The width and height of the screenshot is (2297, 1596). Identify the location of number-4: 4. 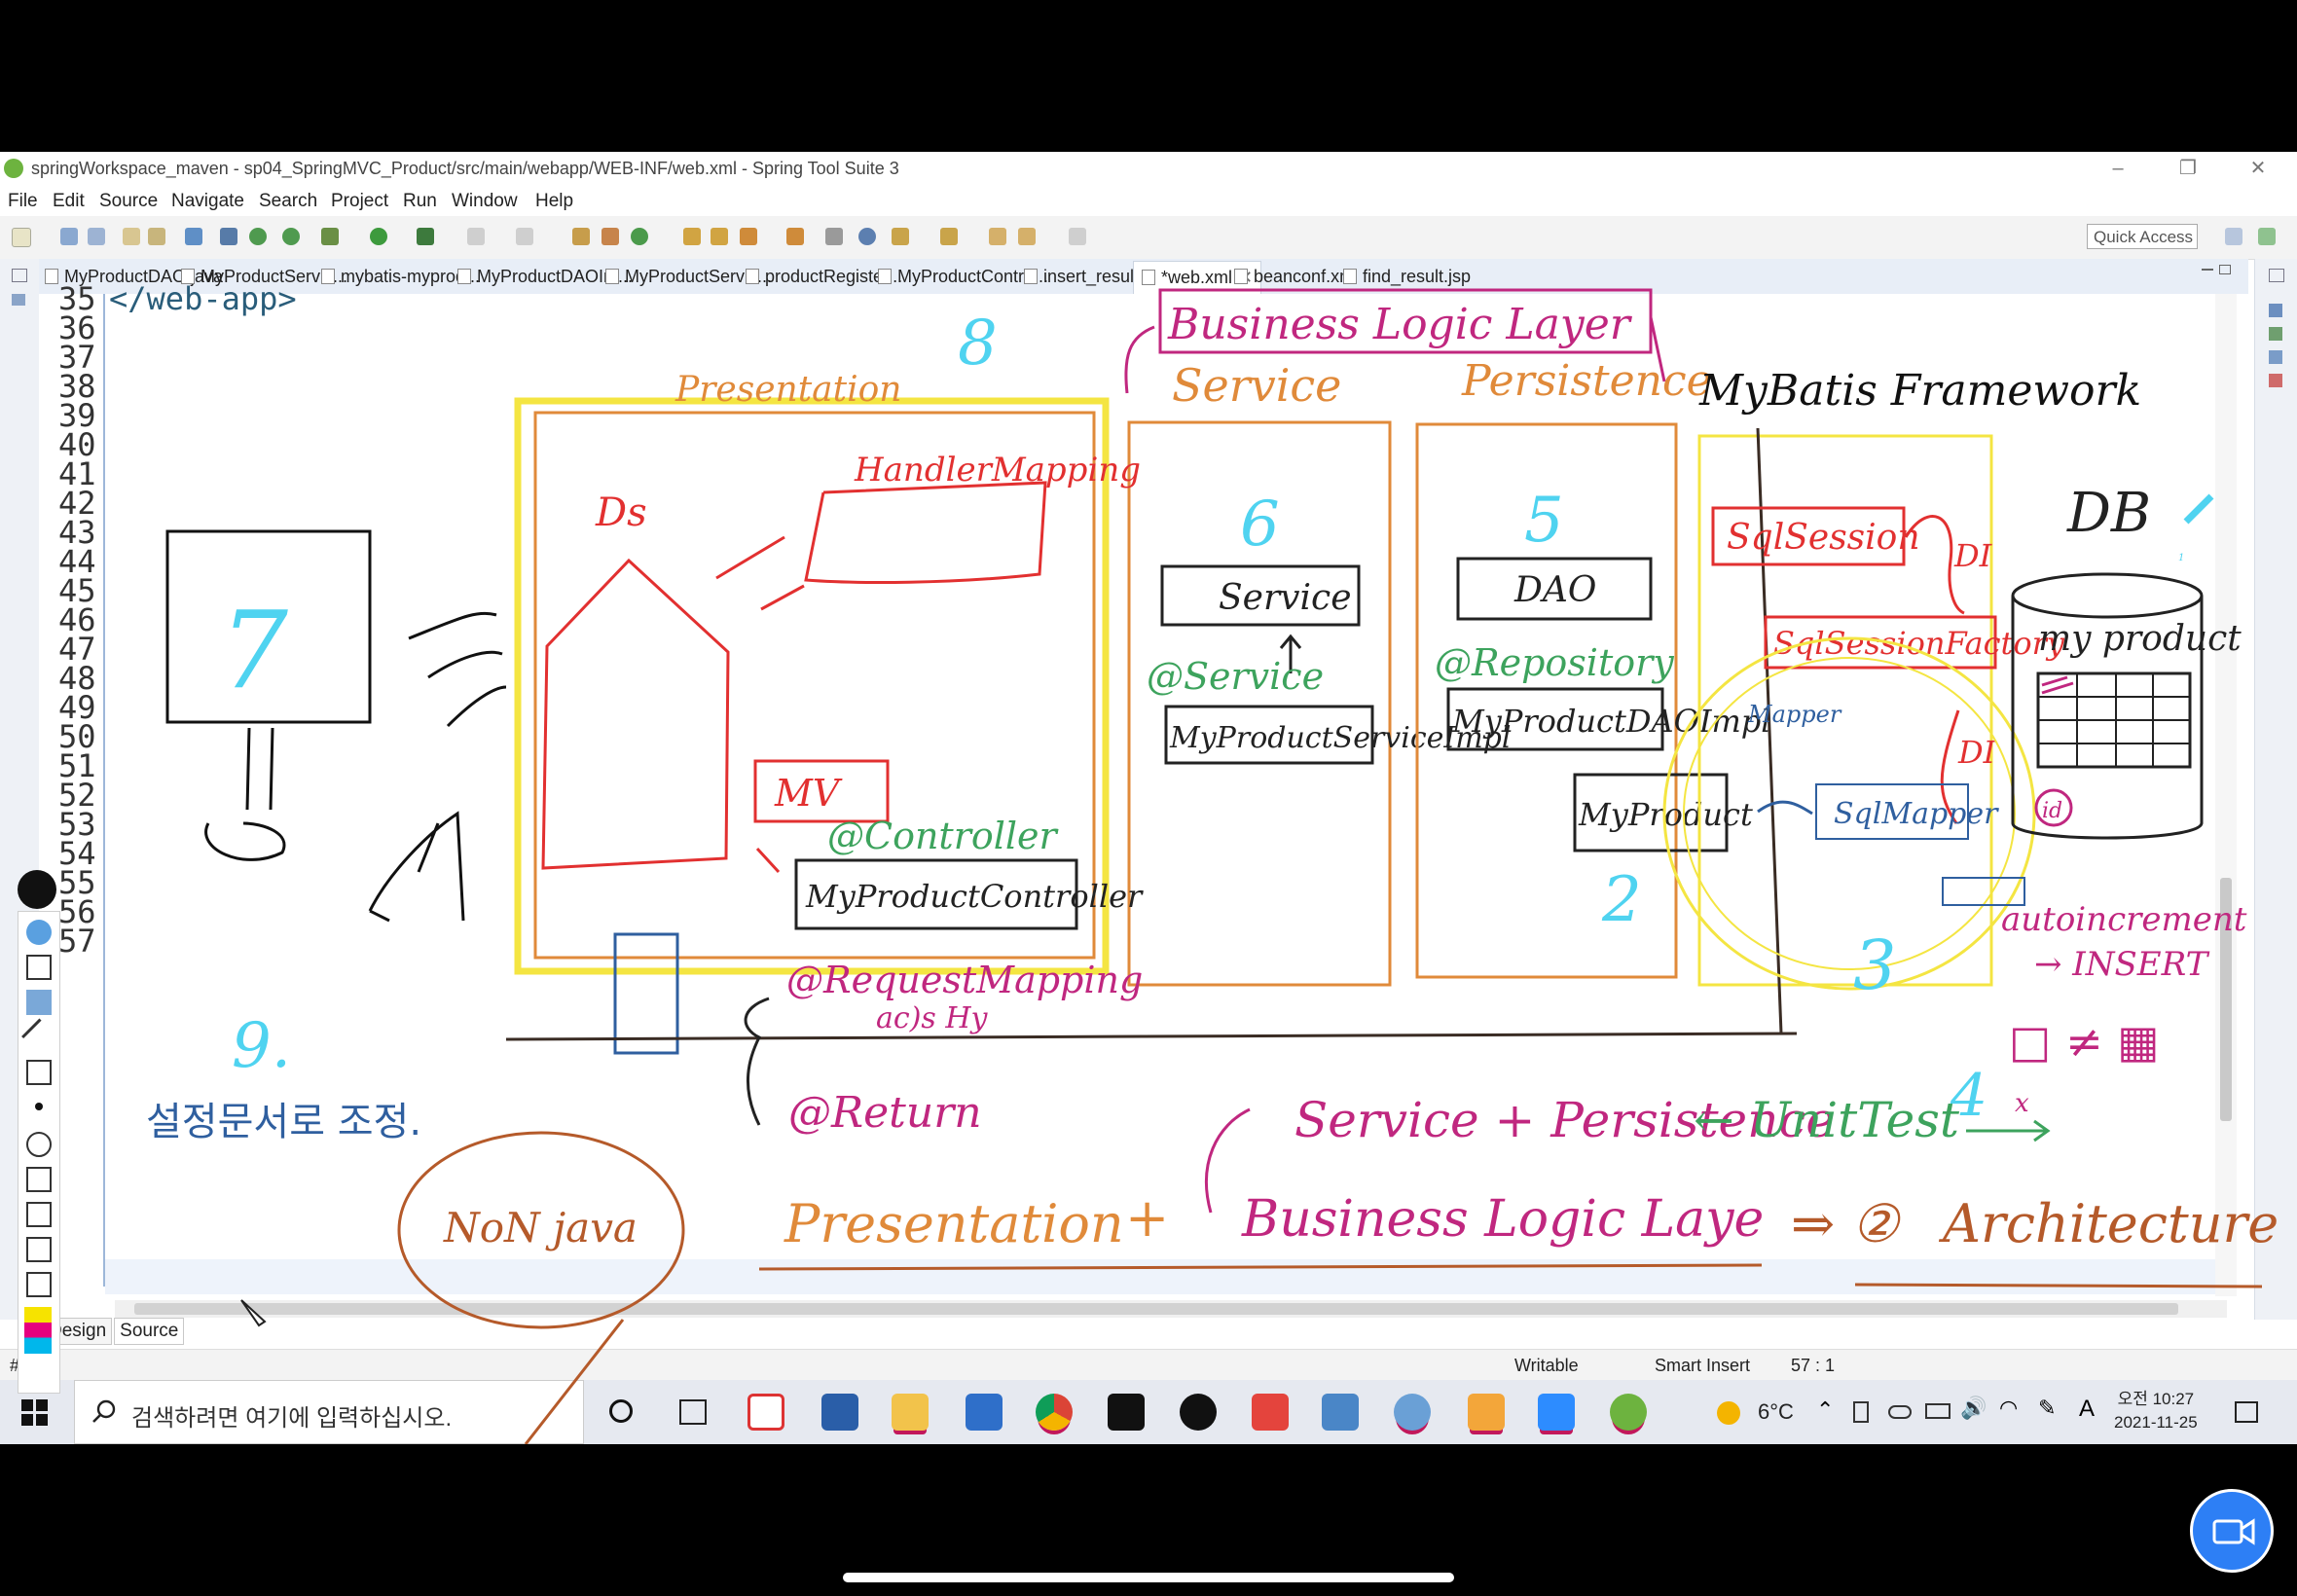
(1968, 1096).